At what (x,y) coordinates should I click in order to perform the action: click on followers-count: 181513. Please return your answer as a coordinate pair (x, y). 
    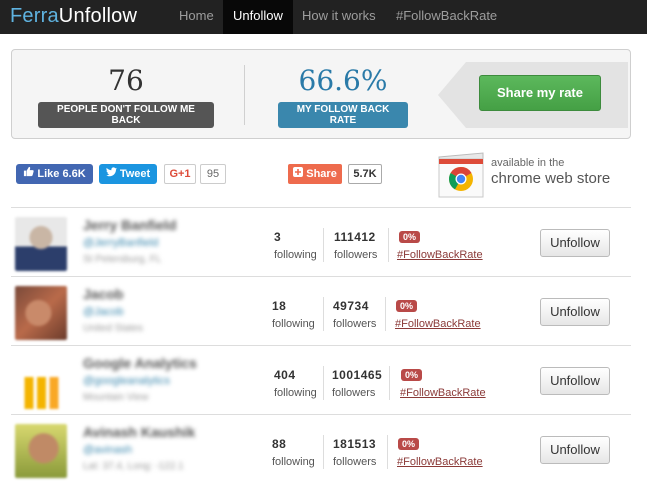
    Looking at the image, I should click on (355, 444).